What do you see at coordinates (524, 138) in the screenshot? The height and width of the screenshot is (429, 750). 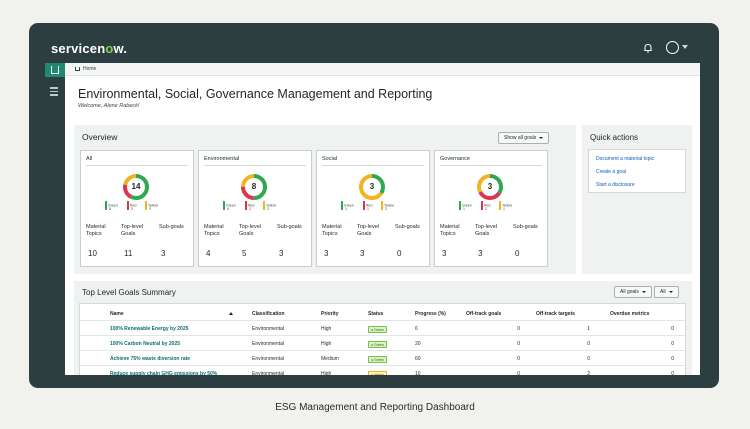 I see `show-all-goals-button: Show all goals` at bounding box center [524, 138].